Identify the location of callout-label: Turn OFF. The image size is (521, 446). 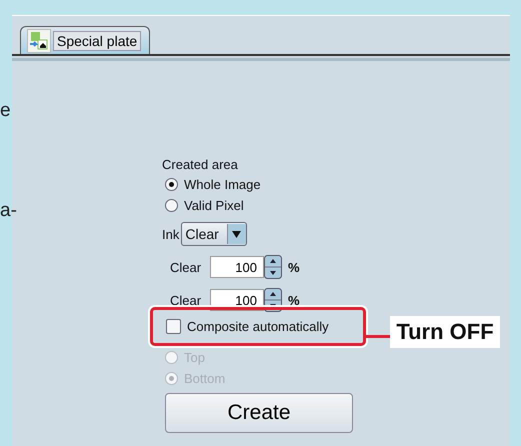
(445, 332).